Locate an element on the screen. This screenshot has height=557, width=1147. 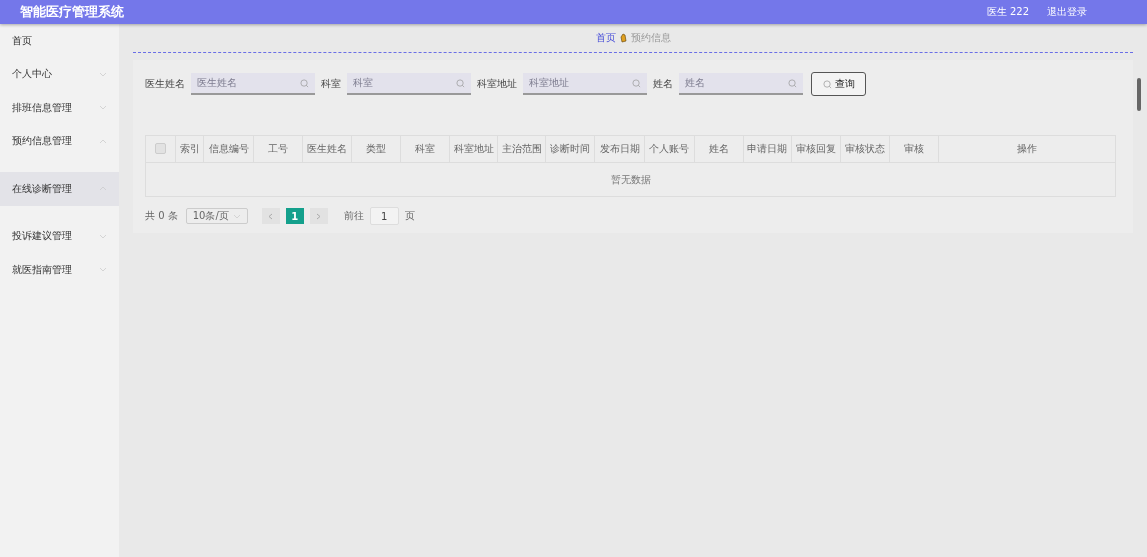
column-header: 姓名 is located at coordinates (719, 149).